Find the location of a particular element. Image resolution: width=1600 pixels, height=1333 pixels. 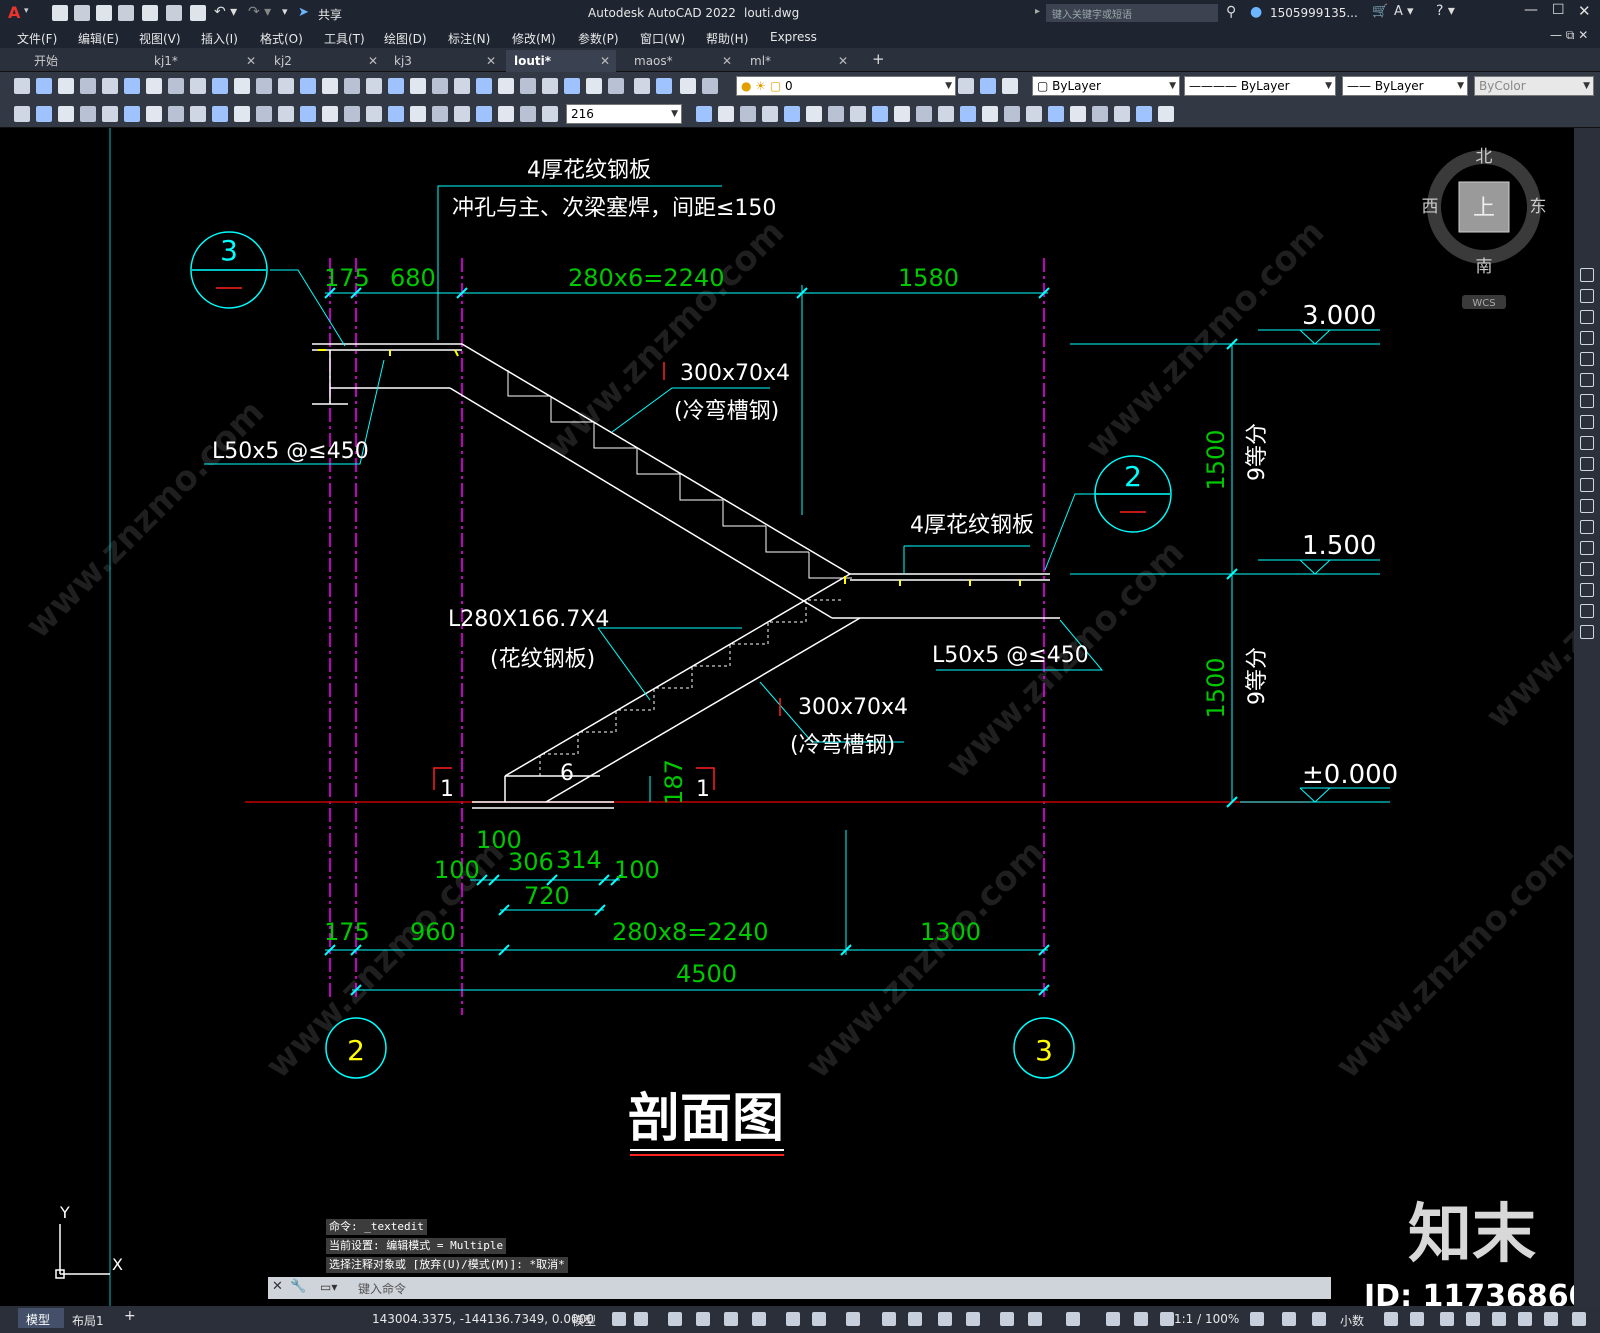

plotstyle-dropdown: ByColor ▼ is located at coordinates (1534, 86).